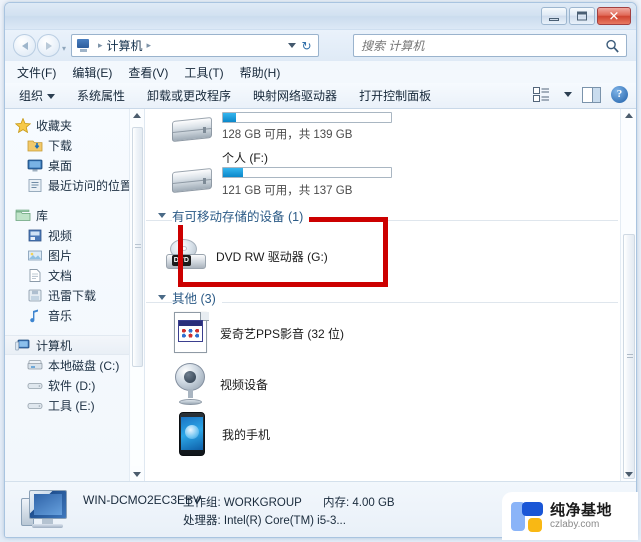  Describe the element at coordinates (282, 333) in the screenshot. I see `pps-label: 爱奇艺PPS影音 (32 位)` at that location.